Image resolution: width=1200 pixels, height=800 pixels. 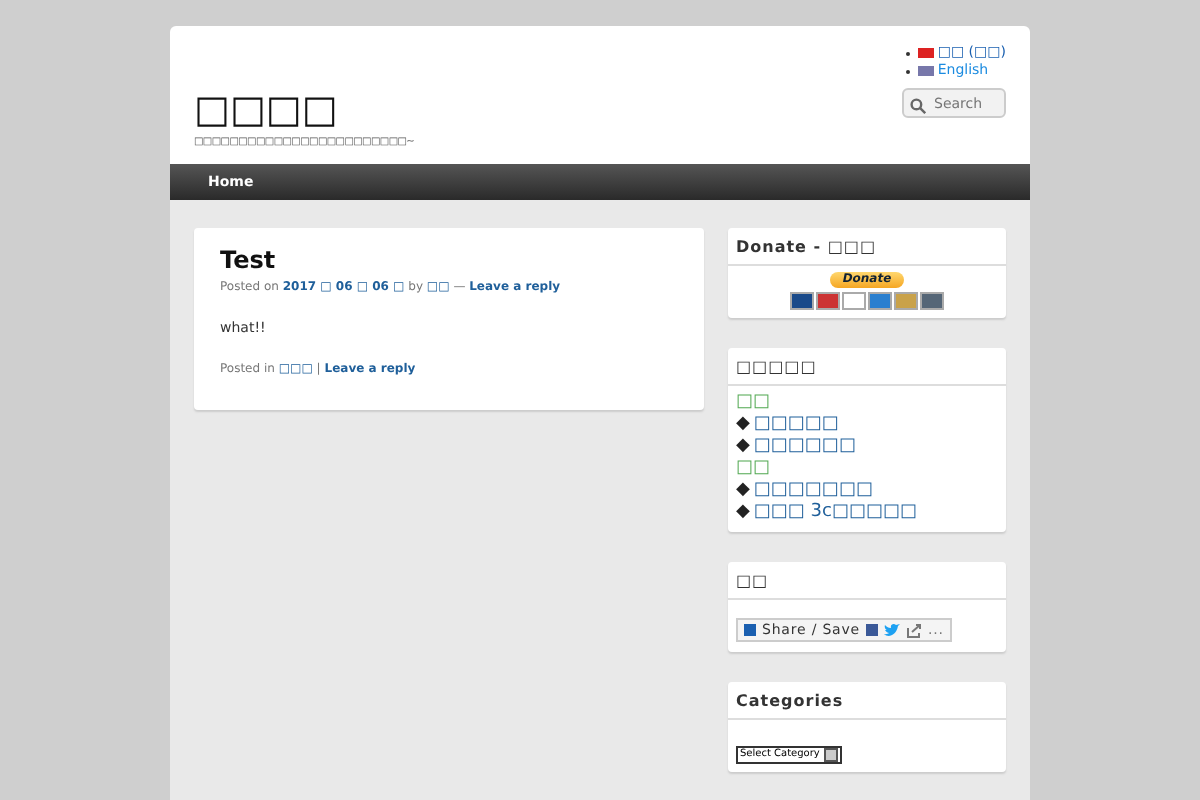 I want to click on sidebar-link: □□□ 3c□□□□□, so click(x=835, y=513).